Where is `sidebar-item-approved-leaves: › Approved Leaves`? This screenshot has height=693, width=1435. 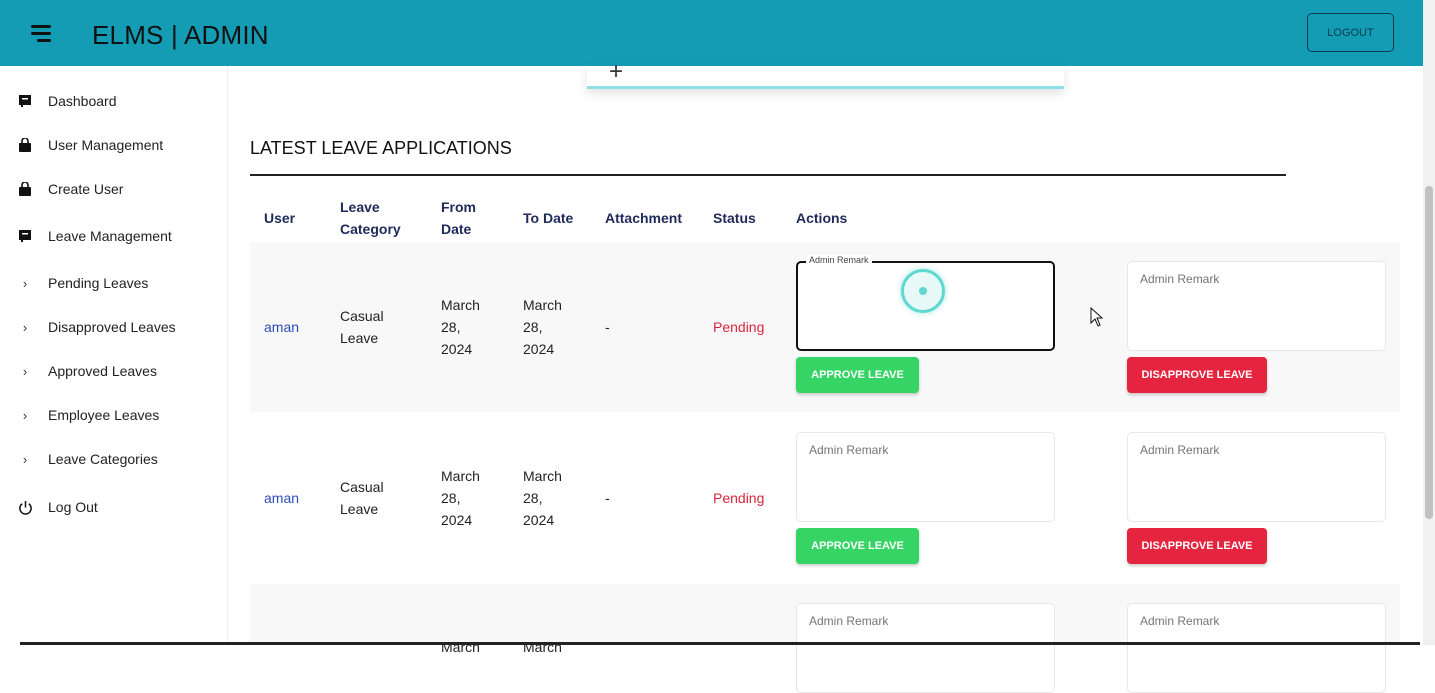 sidebar-item-approved-leaves: › Approved Leaves is located at coordinates (114, 371).